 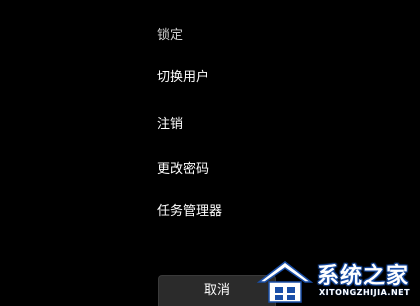 I want to click on cancel-button: 取消, so click(x=217, y=290).